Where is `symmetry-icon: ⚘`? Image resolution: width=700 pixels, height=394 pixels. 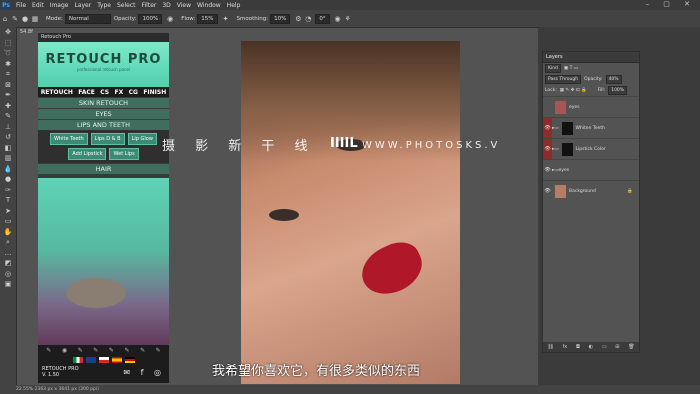 symmetry-icon: ⚘ is located at coordinates (348, 19).